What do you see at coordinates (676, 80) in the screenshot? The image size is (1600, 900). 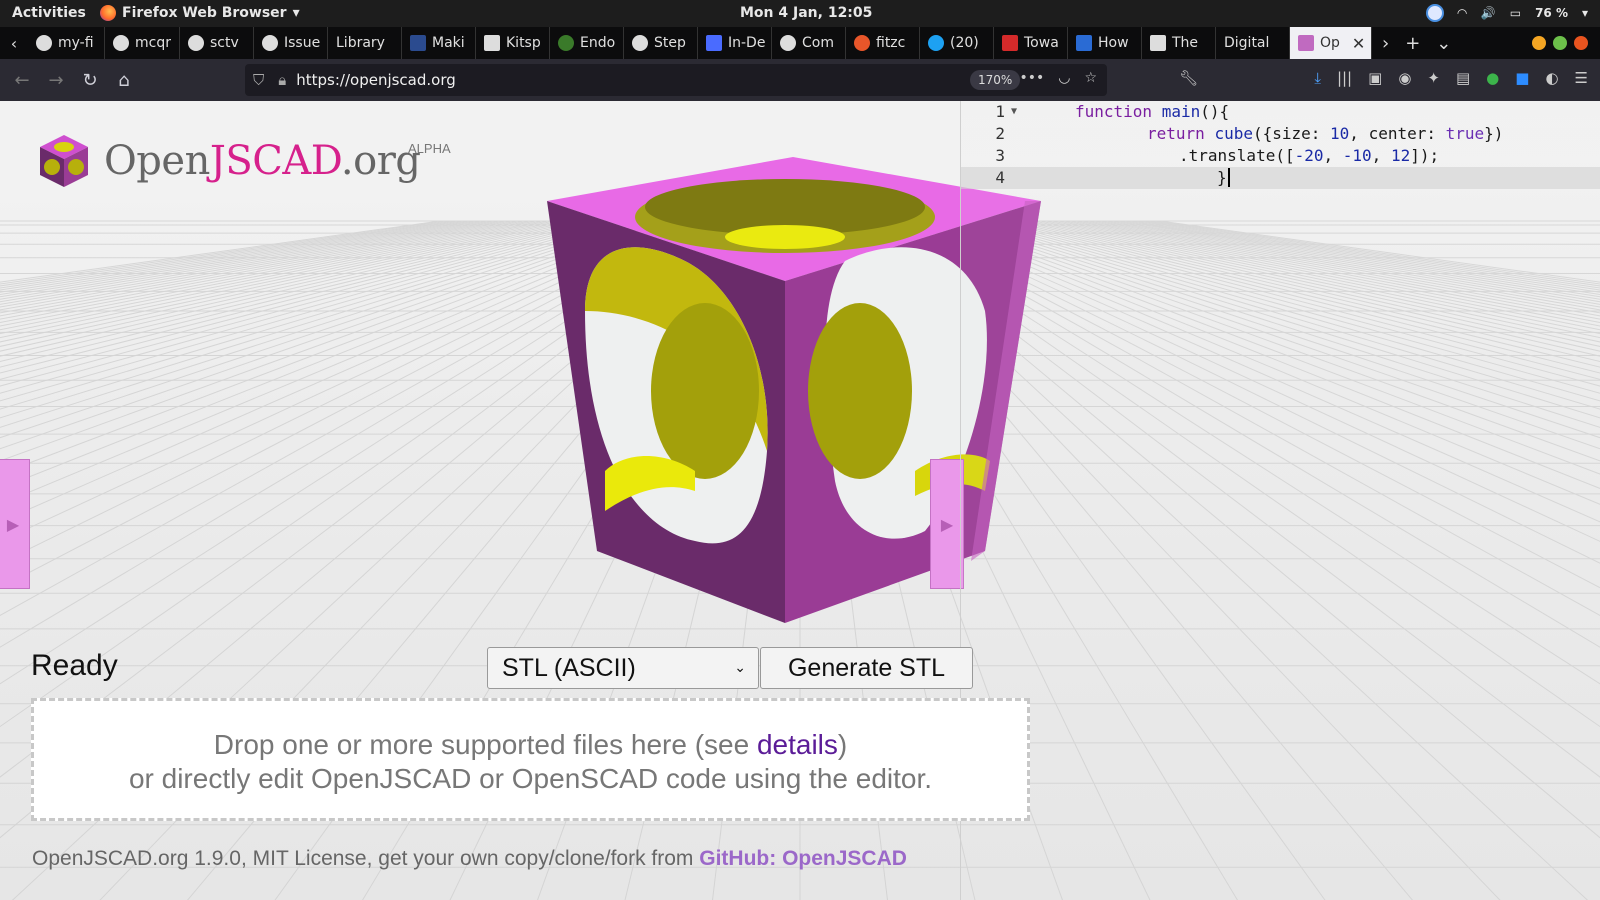 I see `url-bar: ⛉ 🔒︎ https://openjscad.org 170% ••• ◡ ☆` at bounding box center [676, 80].